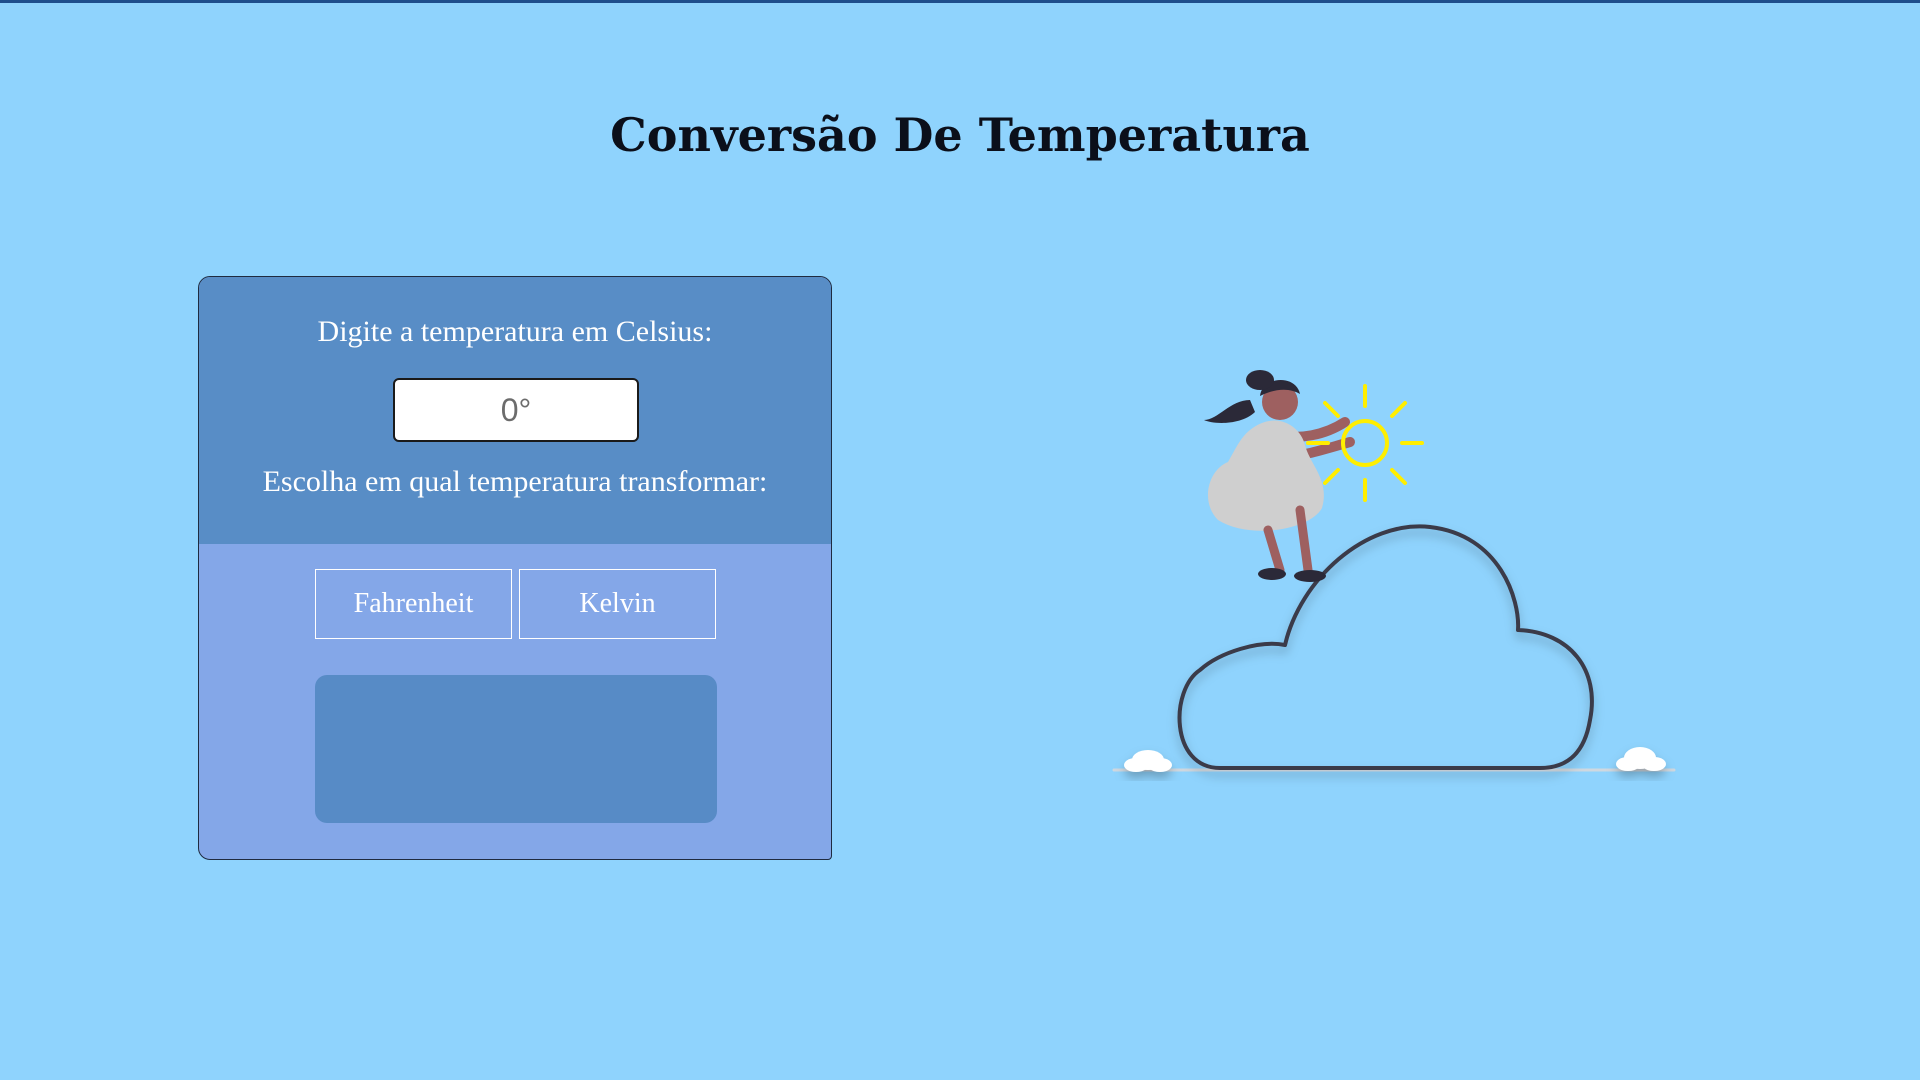 This screenshot has width=1920, height=1080. What do you see at coordinates (516, 749) in the screenshot?
I see `result-display` at bounding box center [516, 749].